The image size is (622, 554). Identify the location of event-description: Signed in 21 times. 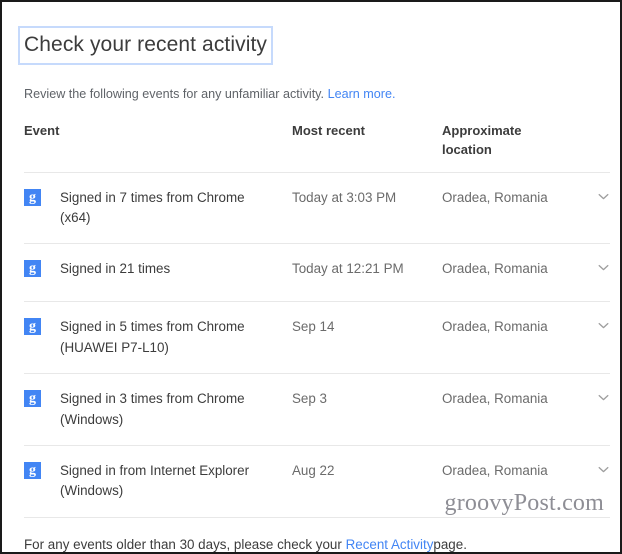
(115, 269).